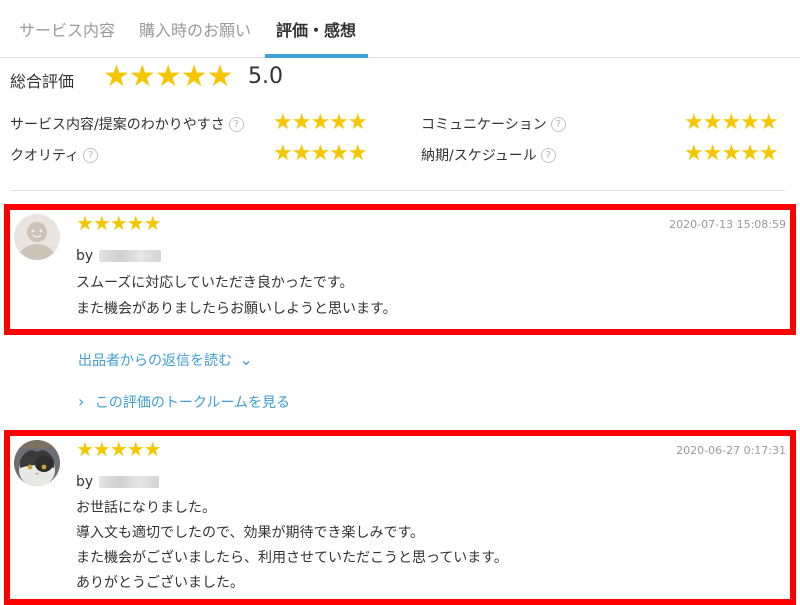  I want to click on tab-purchase-requests: 購入時のお願い, so click(195, 29).